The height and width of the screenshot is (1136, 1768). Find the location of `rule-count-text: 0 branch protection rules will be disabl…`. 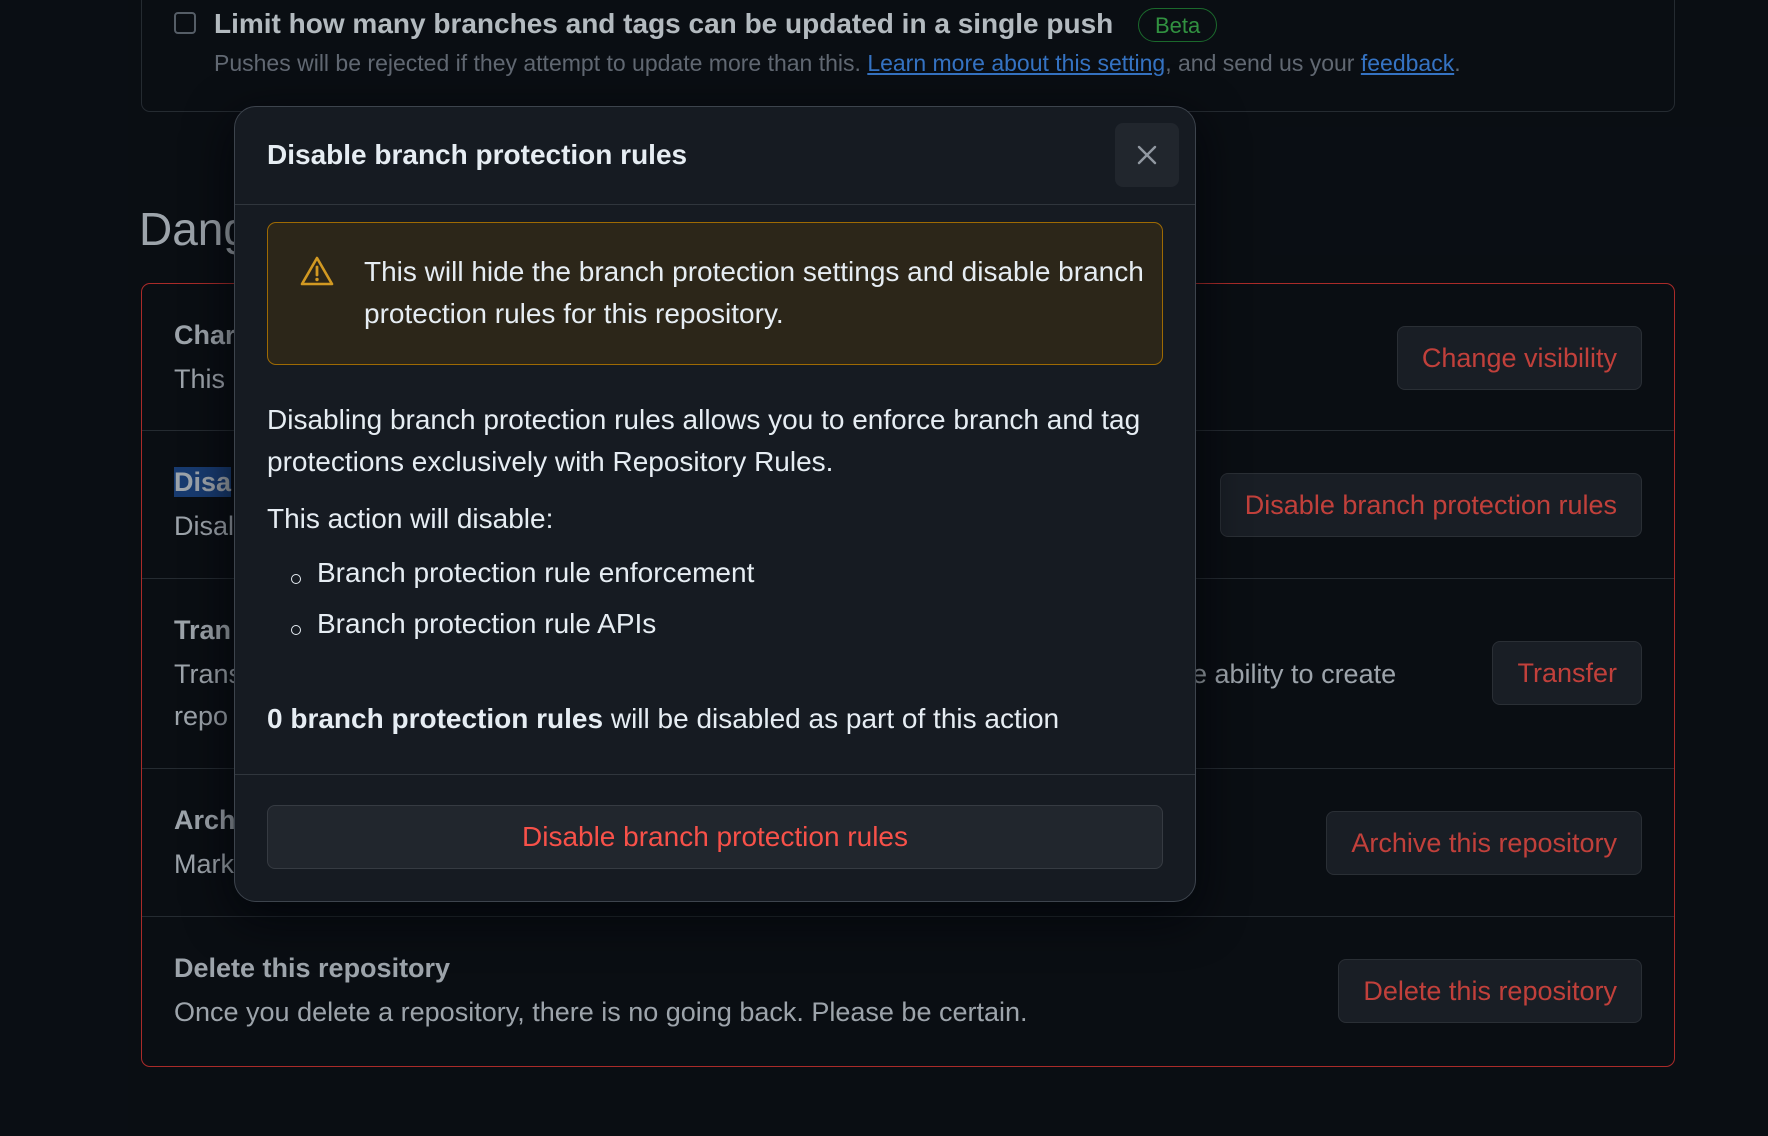

rule-count-text: 0 branch protection rules will be disabl… is located at coordinates (663, 719).